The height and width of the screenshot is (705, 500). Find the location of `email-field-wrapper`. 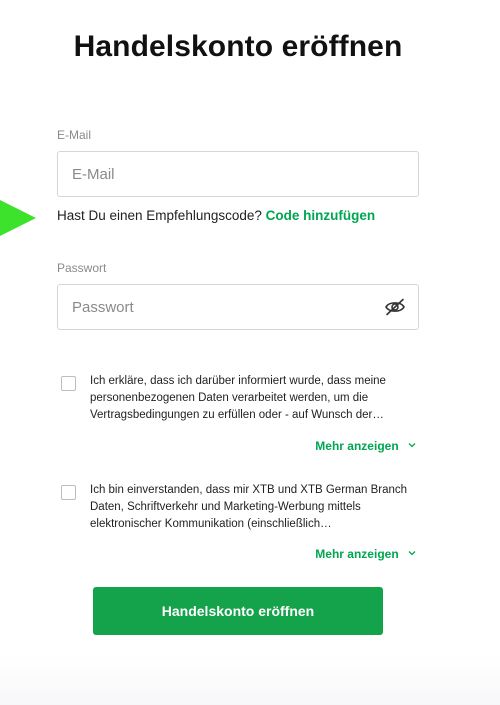

email-field-wrapper is located at coordinates (238, 174).